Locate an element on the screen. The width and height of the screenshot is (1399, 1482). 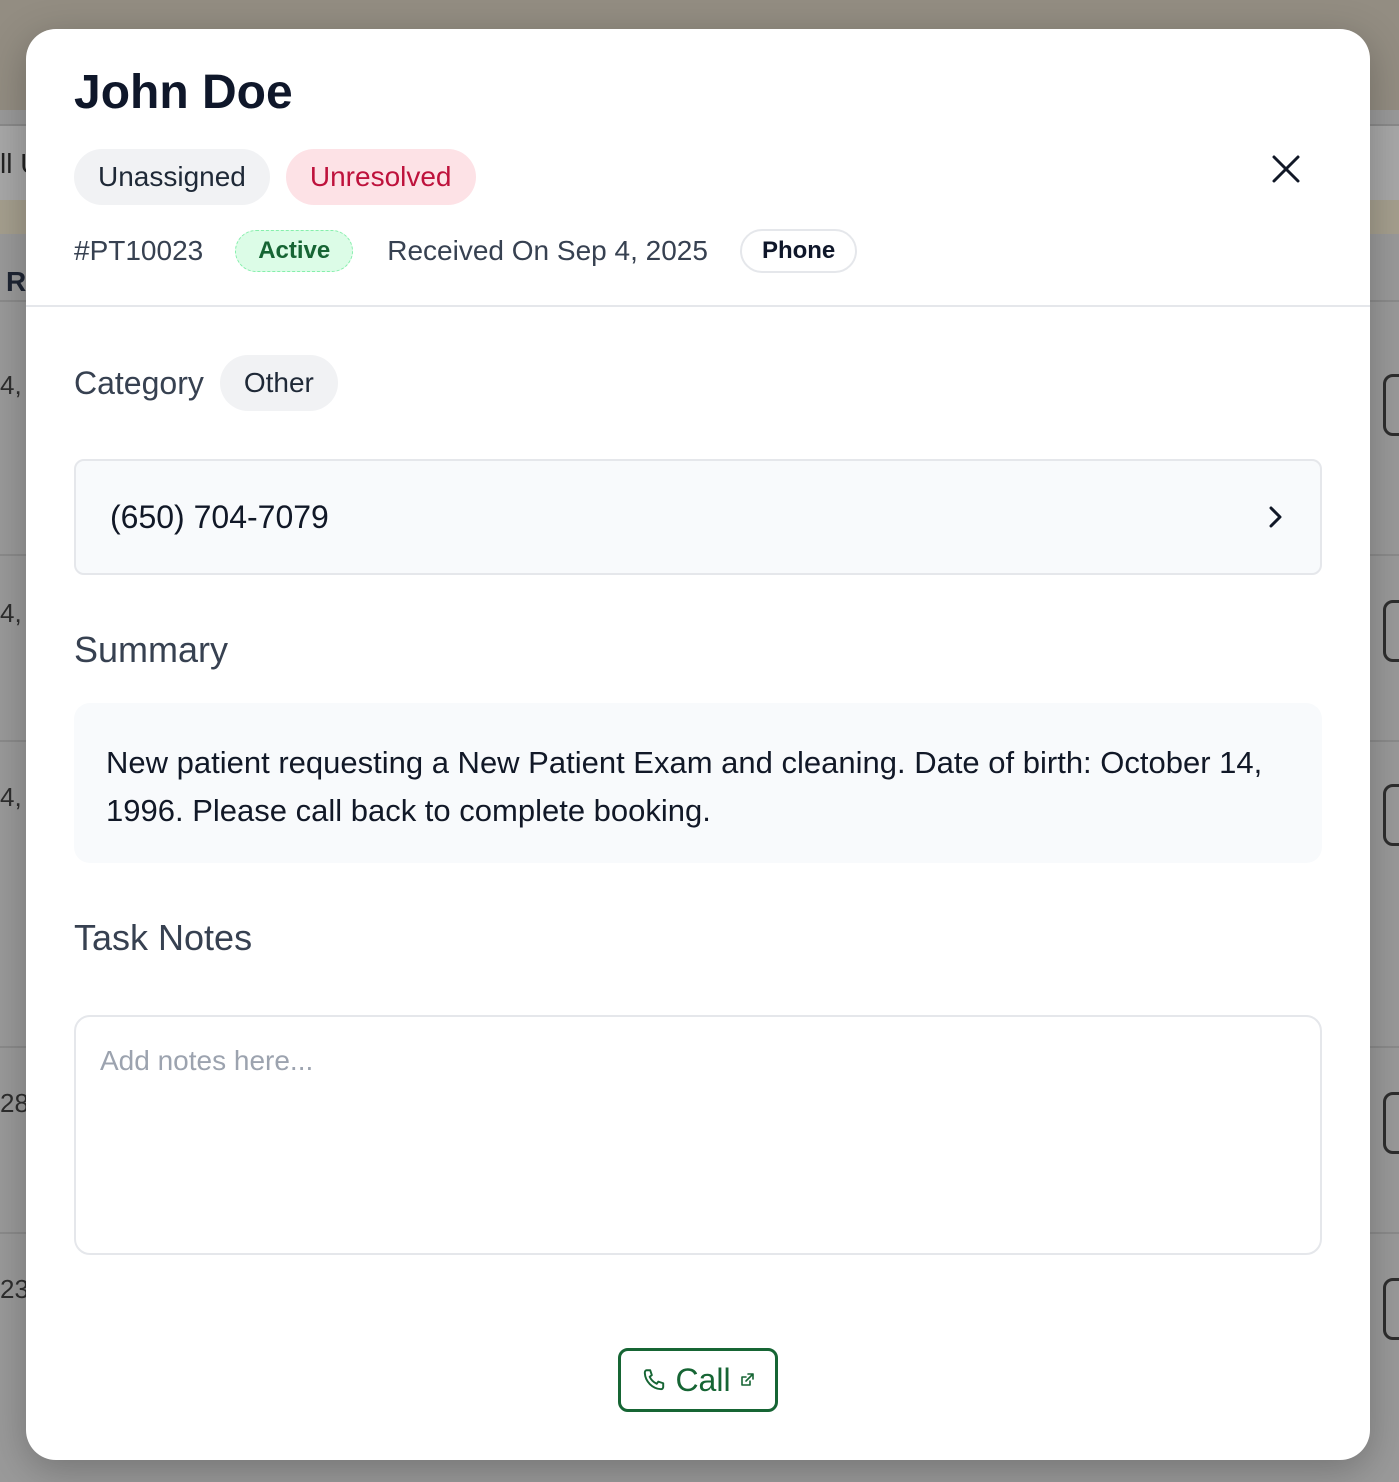
phone-number: (650) 704-7079 is located at coordinates (219, 516).